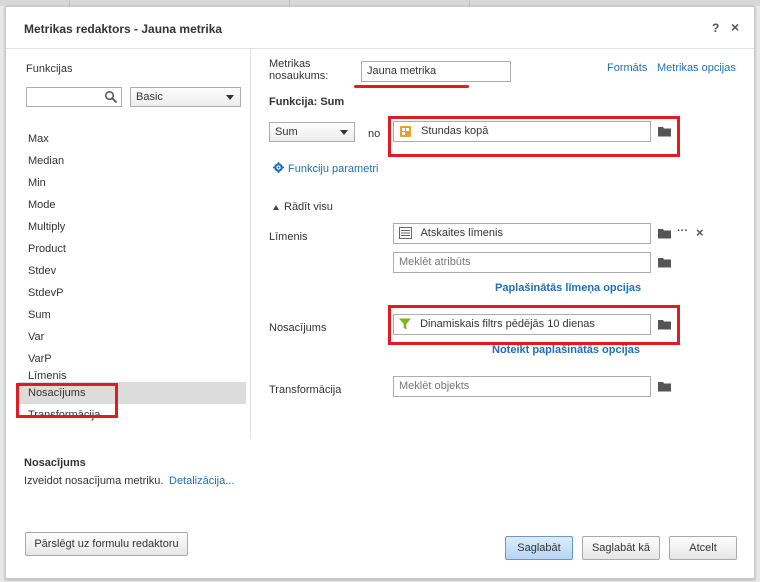  Describe the element at coordinates (132, 183) in the screenshot. I see `function-item-min: Min` at that location.